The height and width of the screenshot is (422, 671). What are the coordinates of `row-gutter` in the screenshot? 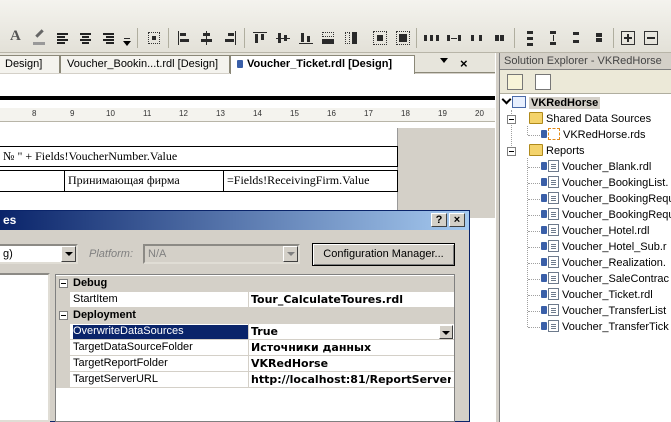 It's located at (63, 364).